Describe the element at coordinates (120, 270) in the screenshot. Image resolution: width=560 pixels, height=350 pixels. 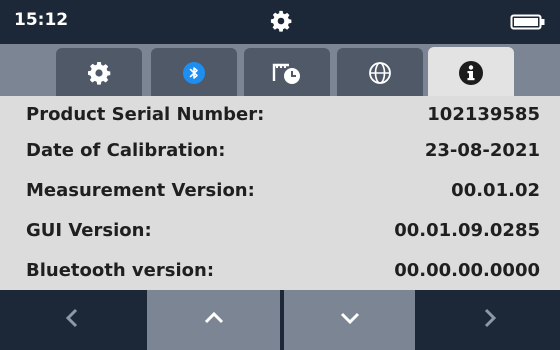
I see `info-label: Bluetooth version:` at that location.